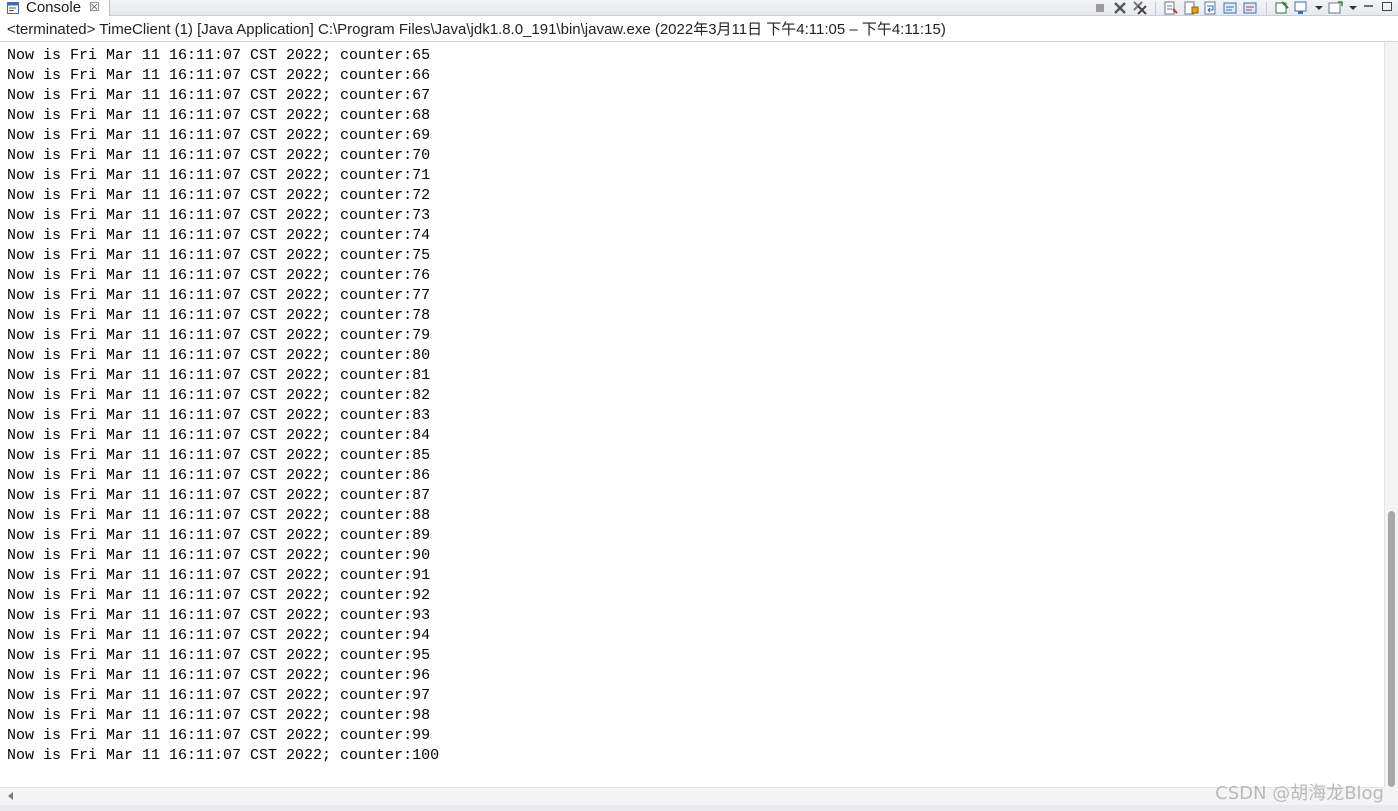  I want to click on show-on-stderr-button, so click(1251, 8).